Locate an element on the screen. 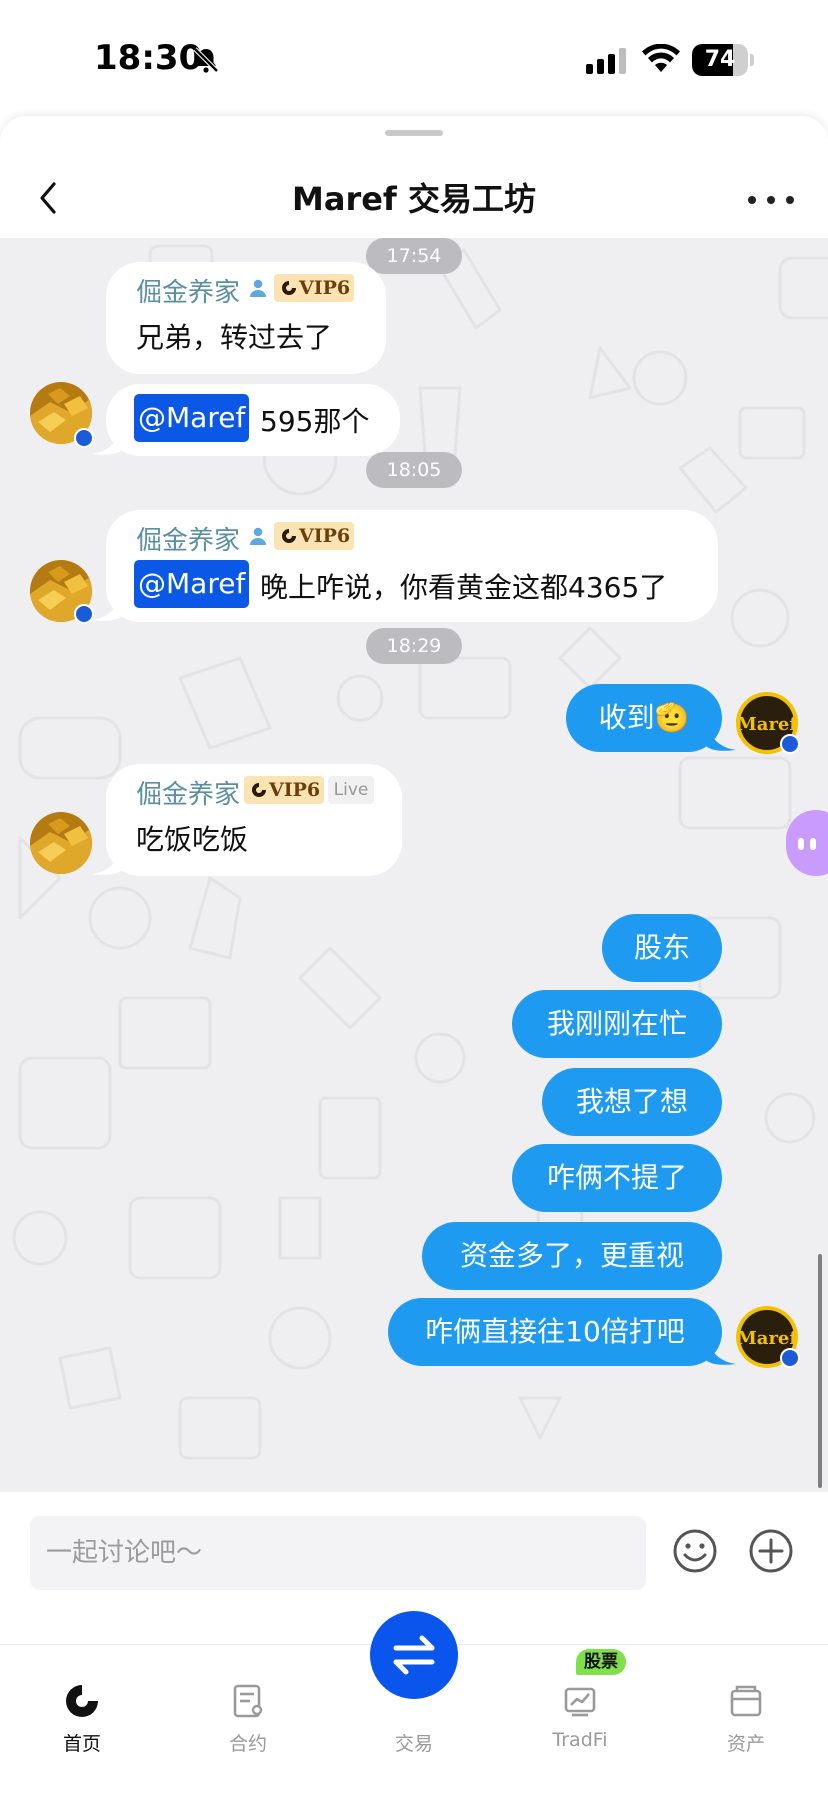 This screenshot has height=1800, width=828. status-bar: 18:30 74 is located at coordinates (414, 58).